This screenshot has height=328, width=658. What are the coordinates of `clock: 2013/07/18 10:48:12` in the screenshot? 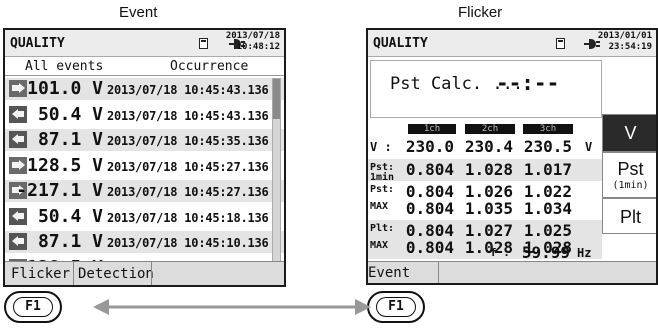 It's located at (253, 42).